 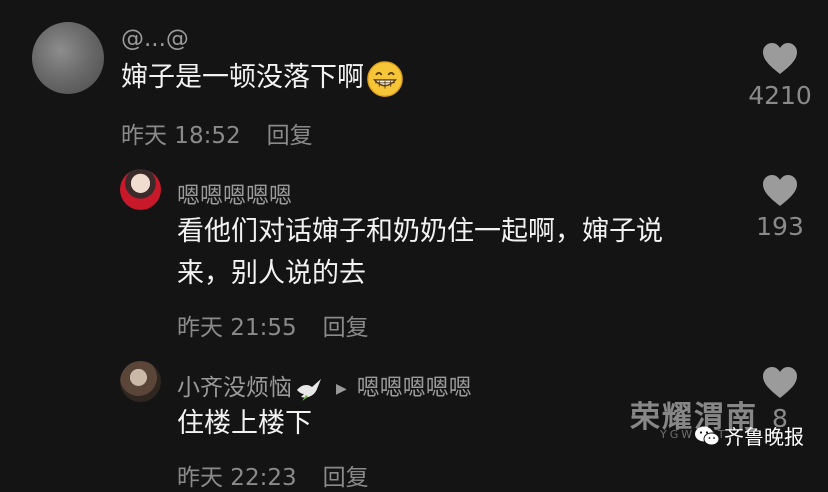 I want to click on brand-name: 齐鲁晚报, so click(x=764, y=437).